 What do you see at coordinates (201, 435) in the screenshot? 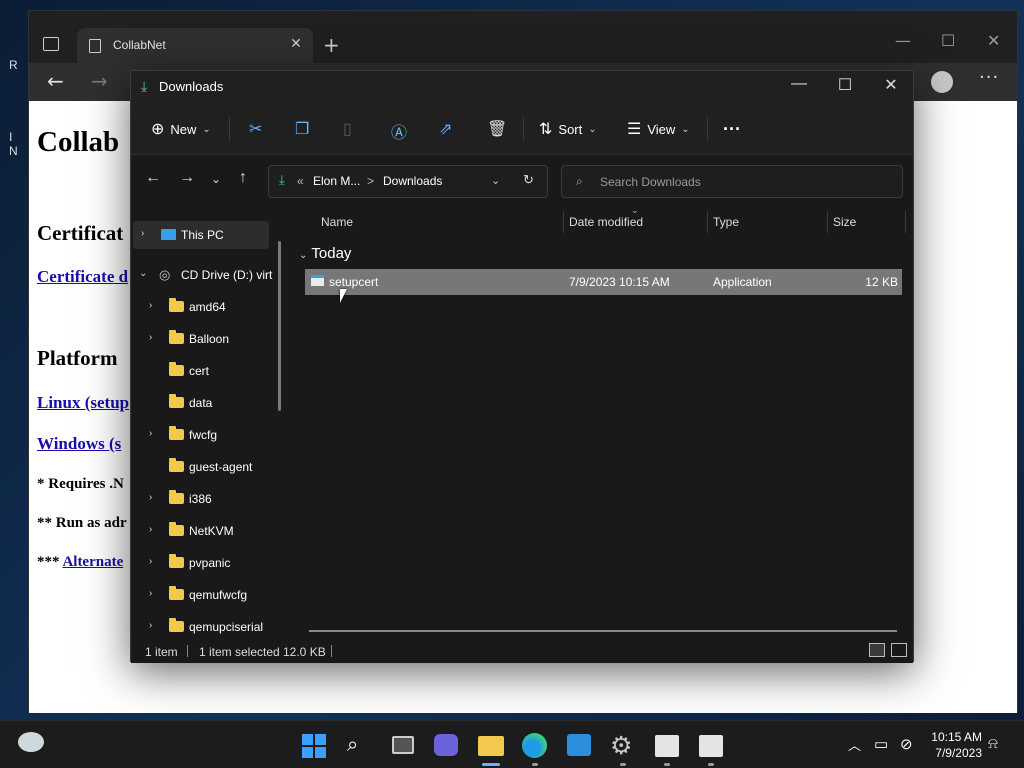
I see `nav-item-folder: › fwcfg` at bounding box center [201, 435].